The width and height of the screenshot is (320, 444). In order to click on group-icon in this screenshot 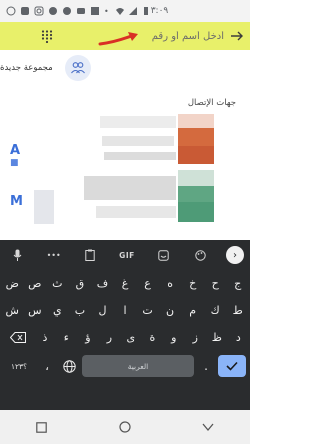, I will do `click(77, 68)`.